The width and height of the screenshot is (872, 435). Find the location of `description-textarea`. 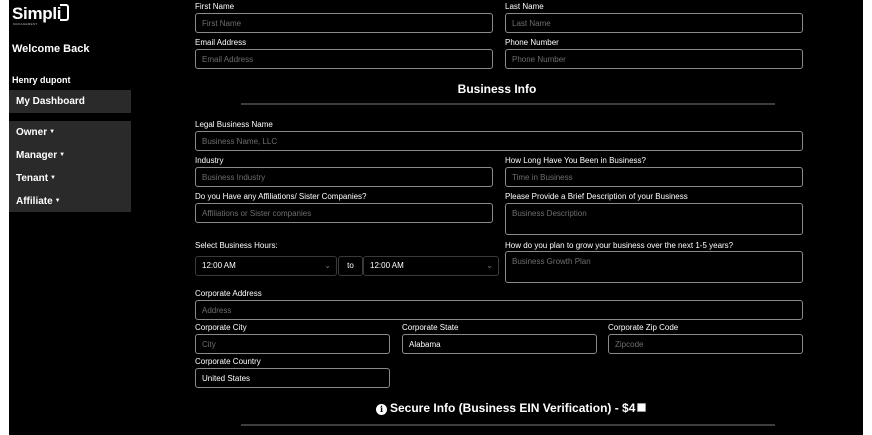

description-textarea is located at coordinates (654, 219).